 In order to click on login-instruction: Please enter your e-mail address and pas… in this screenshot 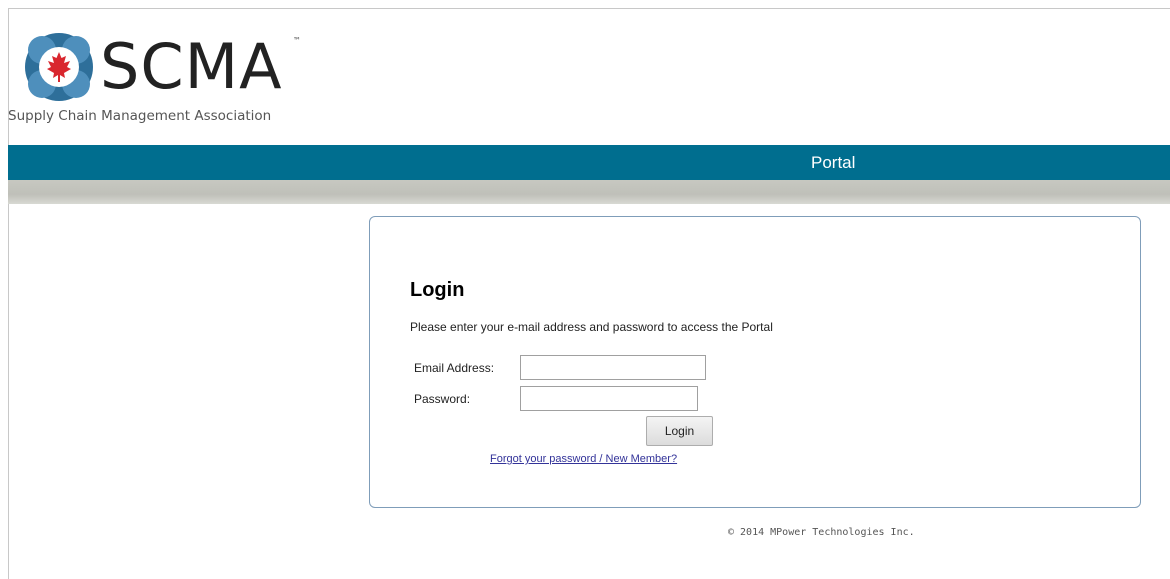, I will do `click(591, 327)`.